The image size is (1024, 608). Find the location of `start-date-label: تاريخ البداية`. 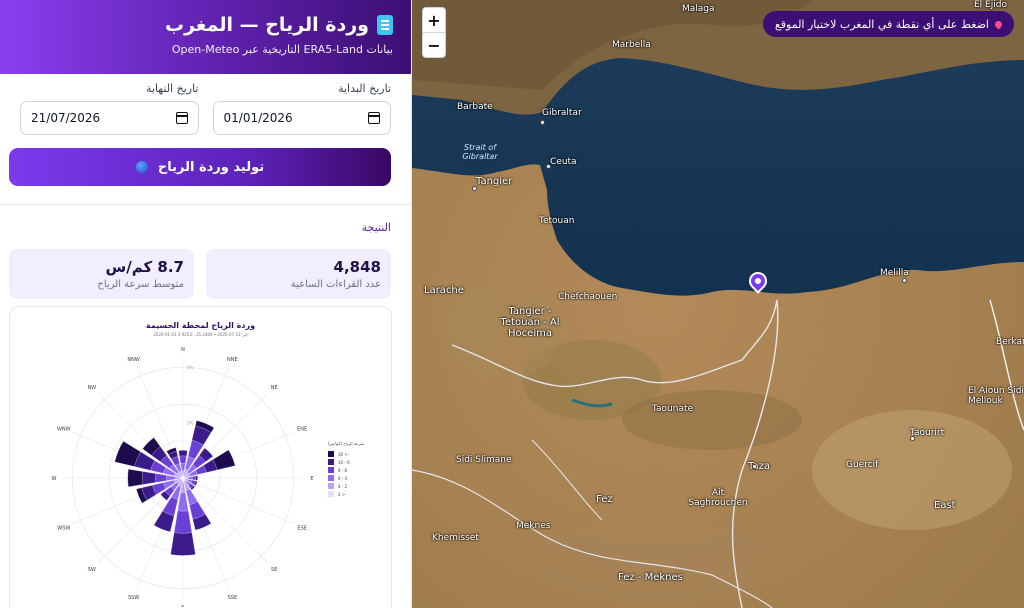

start-date-label: تاريخ البداية is located at coordinates (364, 88).